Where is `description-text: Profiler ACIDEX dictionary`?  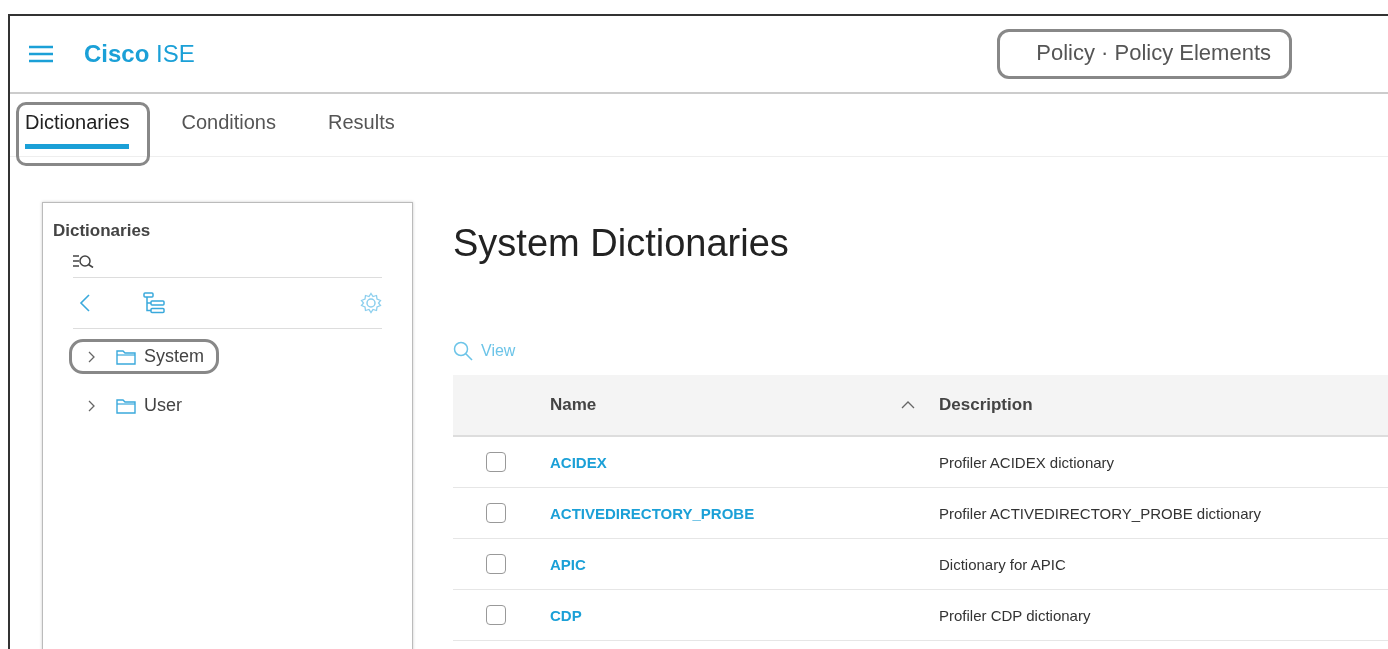 description-text: Profiler ACIDEX dictionary is located at coordinates (1027, 462).